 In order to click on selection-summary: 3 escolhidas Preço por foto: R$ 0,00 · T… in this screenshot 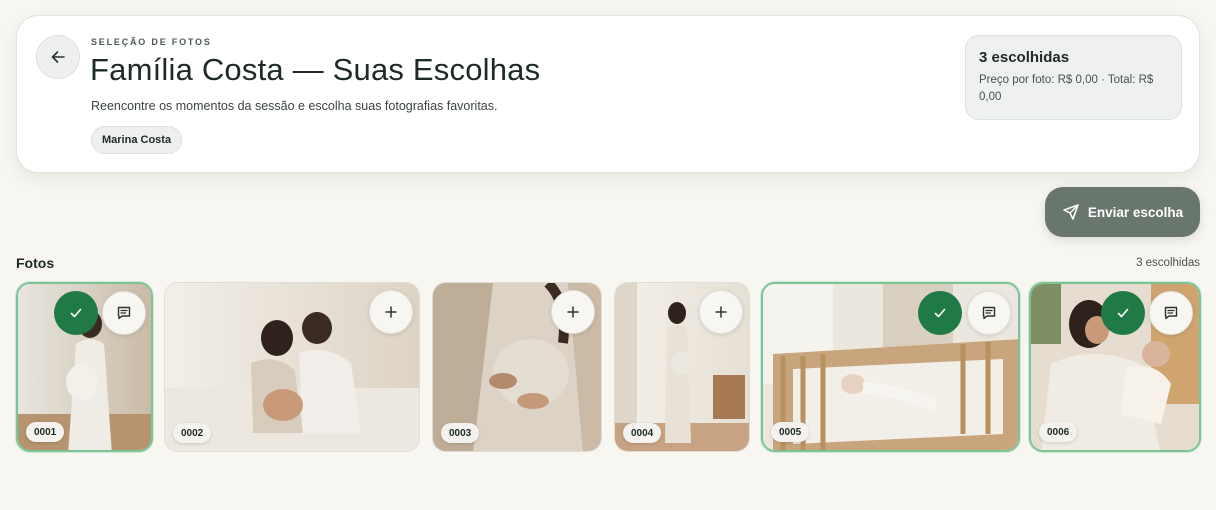, I will do `click(1073, 77)`.